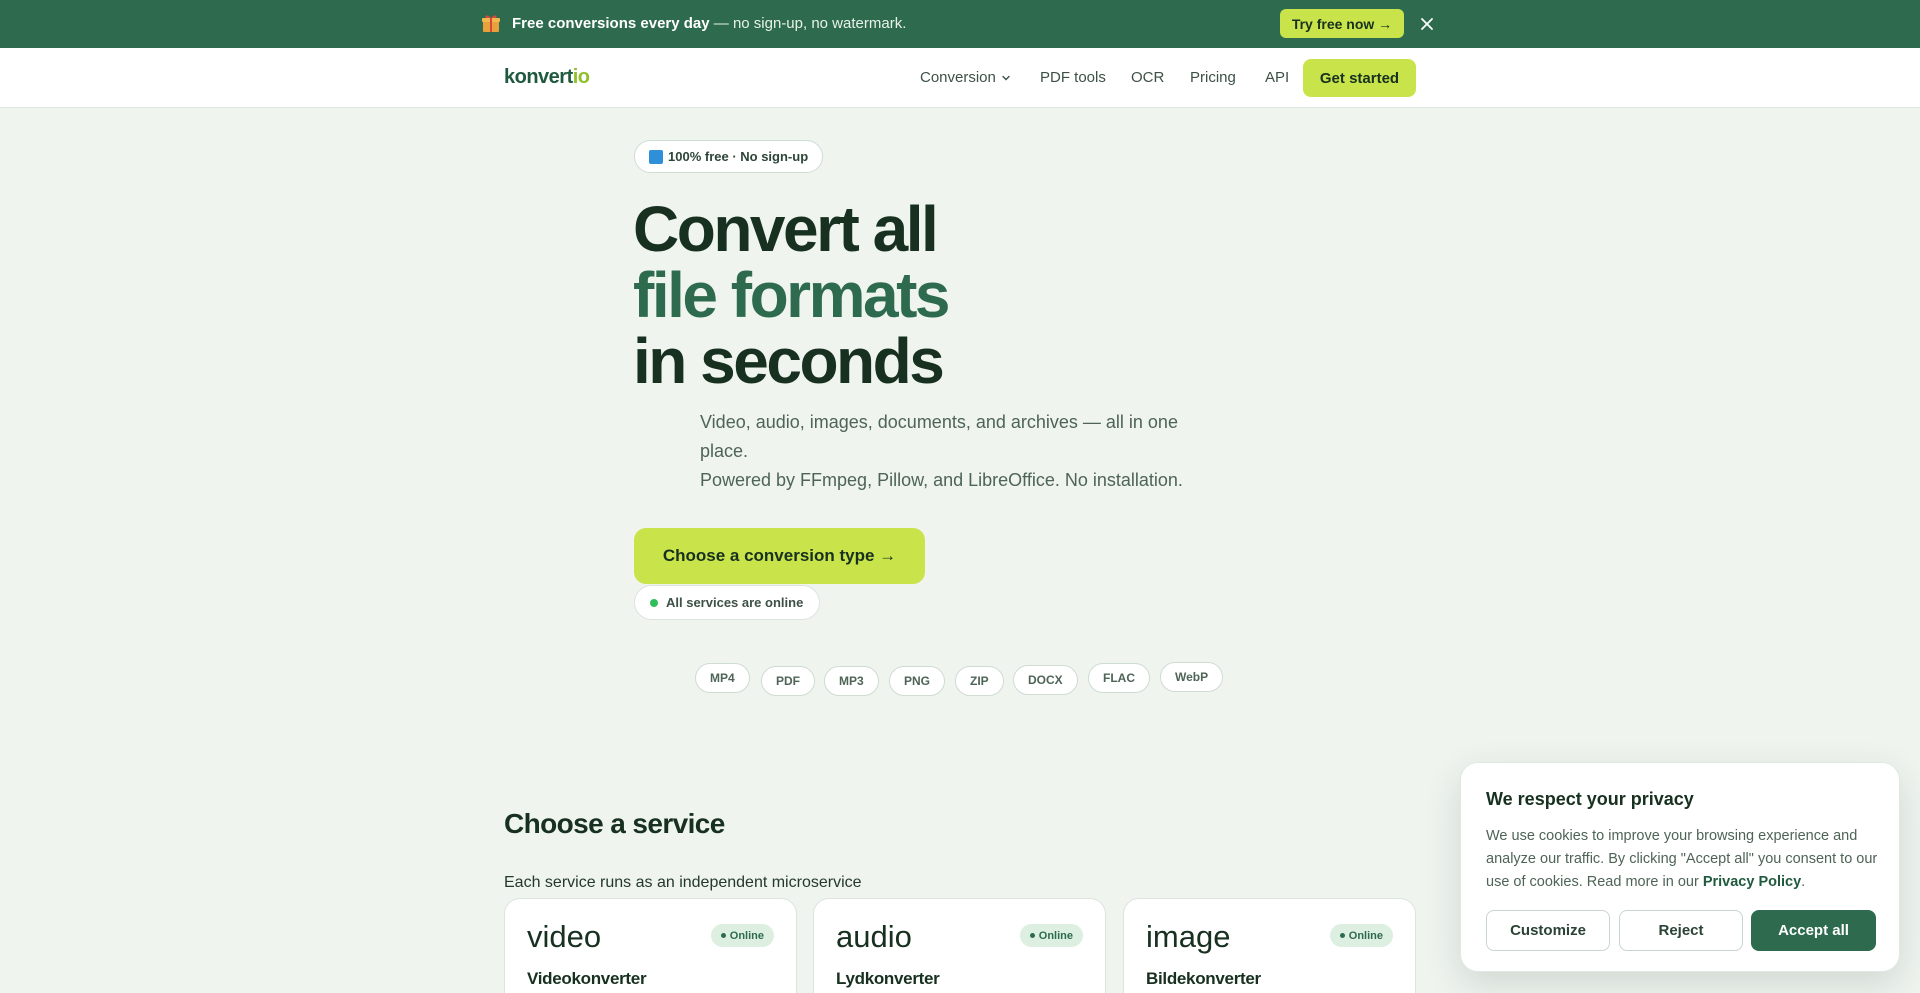  I want to click on customize-button: Customize, so click(1548, 930).